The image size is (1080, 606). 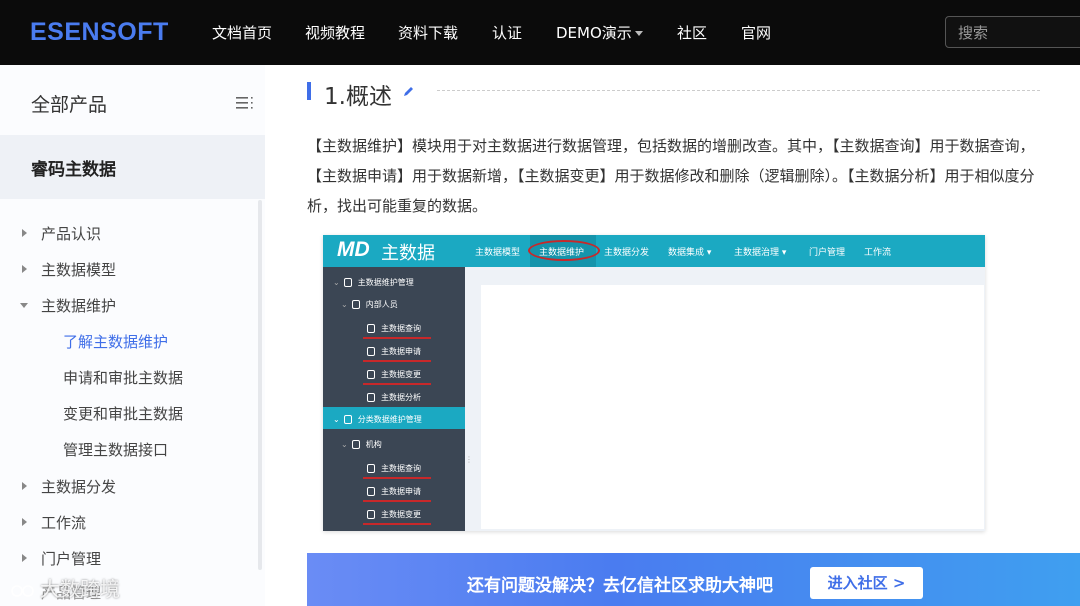 I want to click on community-banner: 还有问题没解决？去亿信社区求助大神吧 进入社区 >, so click(x=693, y=579).